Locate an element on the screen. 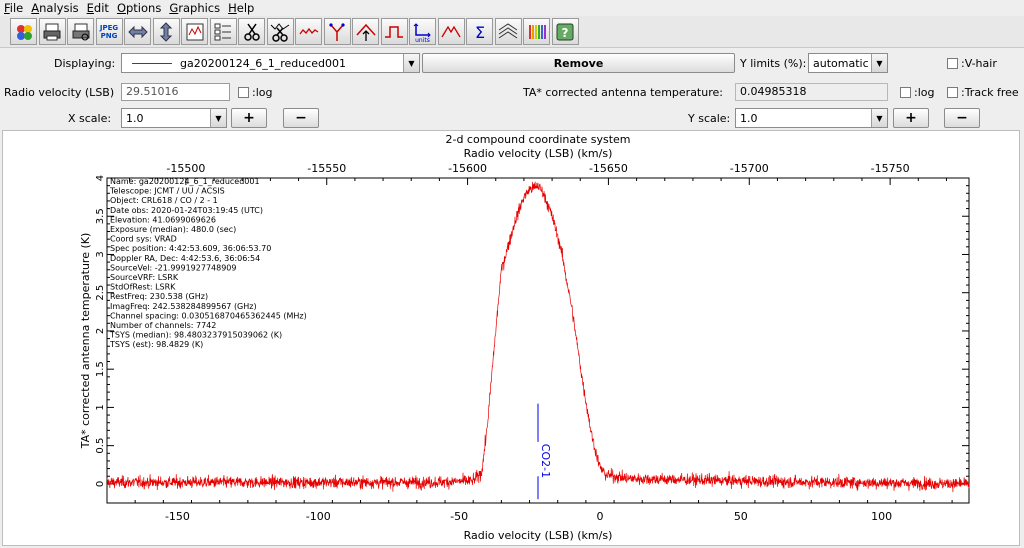 The height and width of the screenshot is (548, 1024). colors-button is located at coordinates (23, 31).